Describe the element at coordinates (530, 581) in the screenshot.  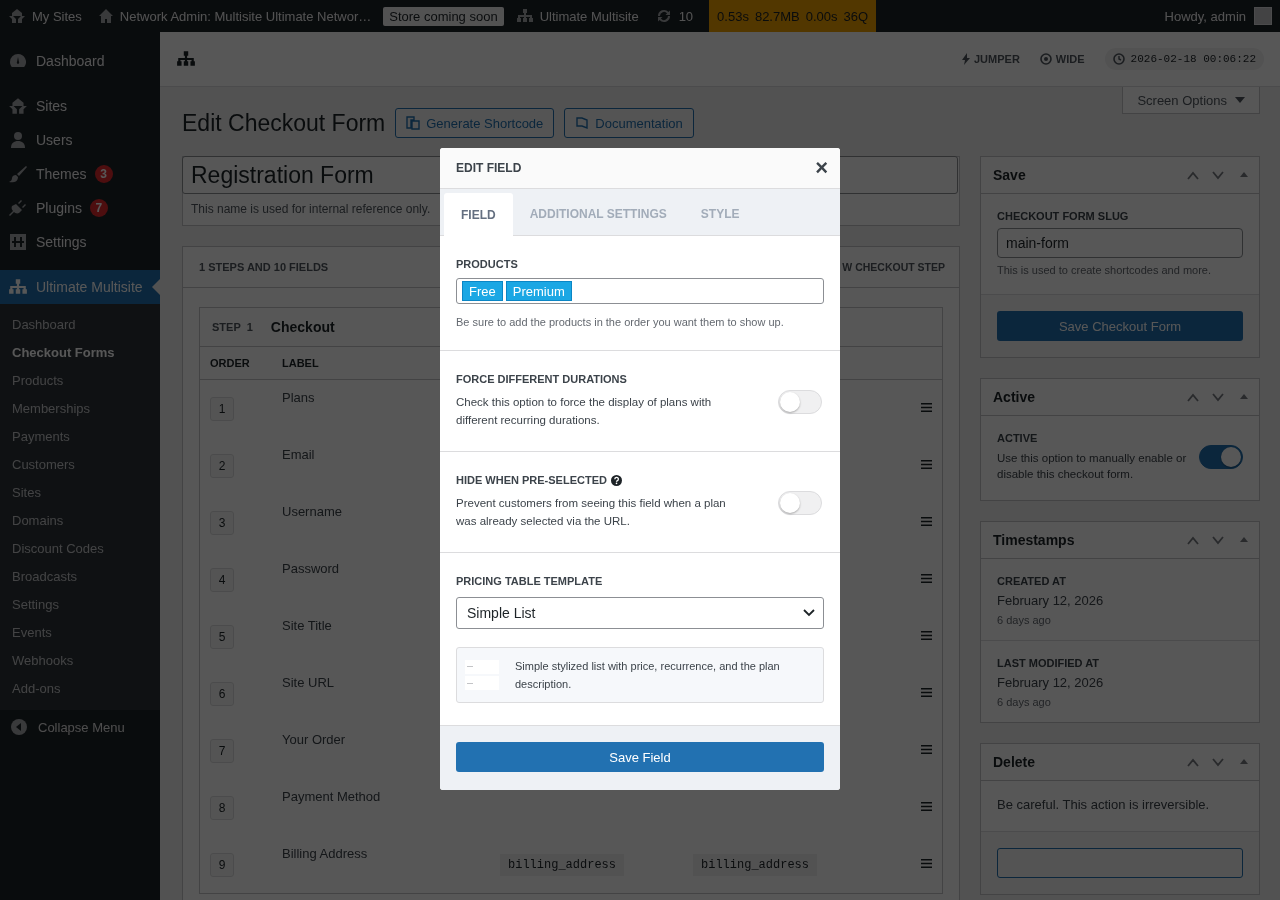
I see `field-label: PRICING TABLE TEMPLATE` at that location.